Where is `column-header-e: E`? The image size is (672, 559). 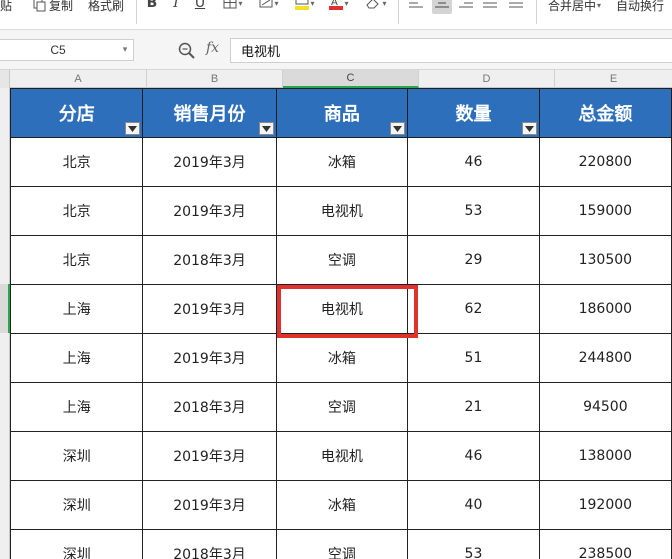
column-header-e: E is located at coordinates (613, 79).